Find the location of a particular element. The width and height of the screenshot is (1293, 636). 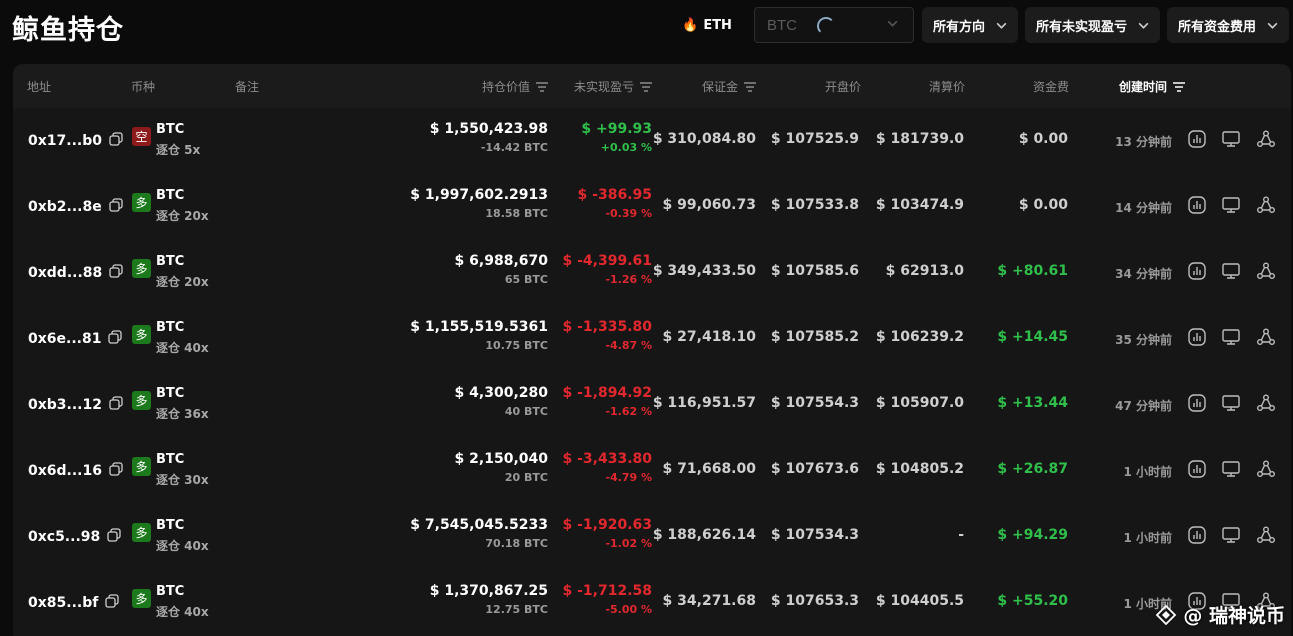

address-text: 0x17...b0 is located at coordinates (65, 141).